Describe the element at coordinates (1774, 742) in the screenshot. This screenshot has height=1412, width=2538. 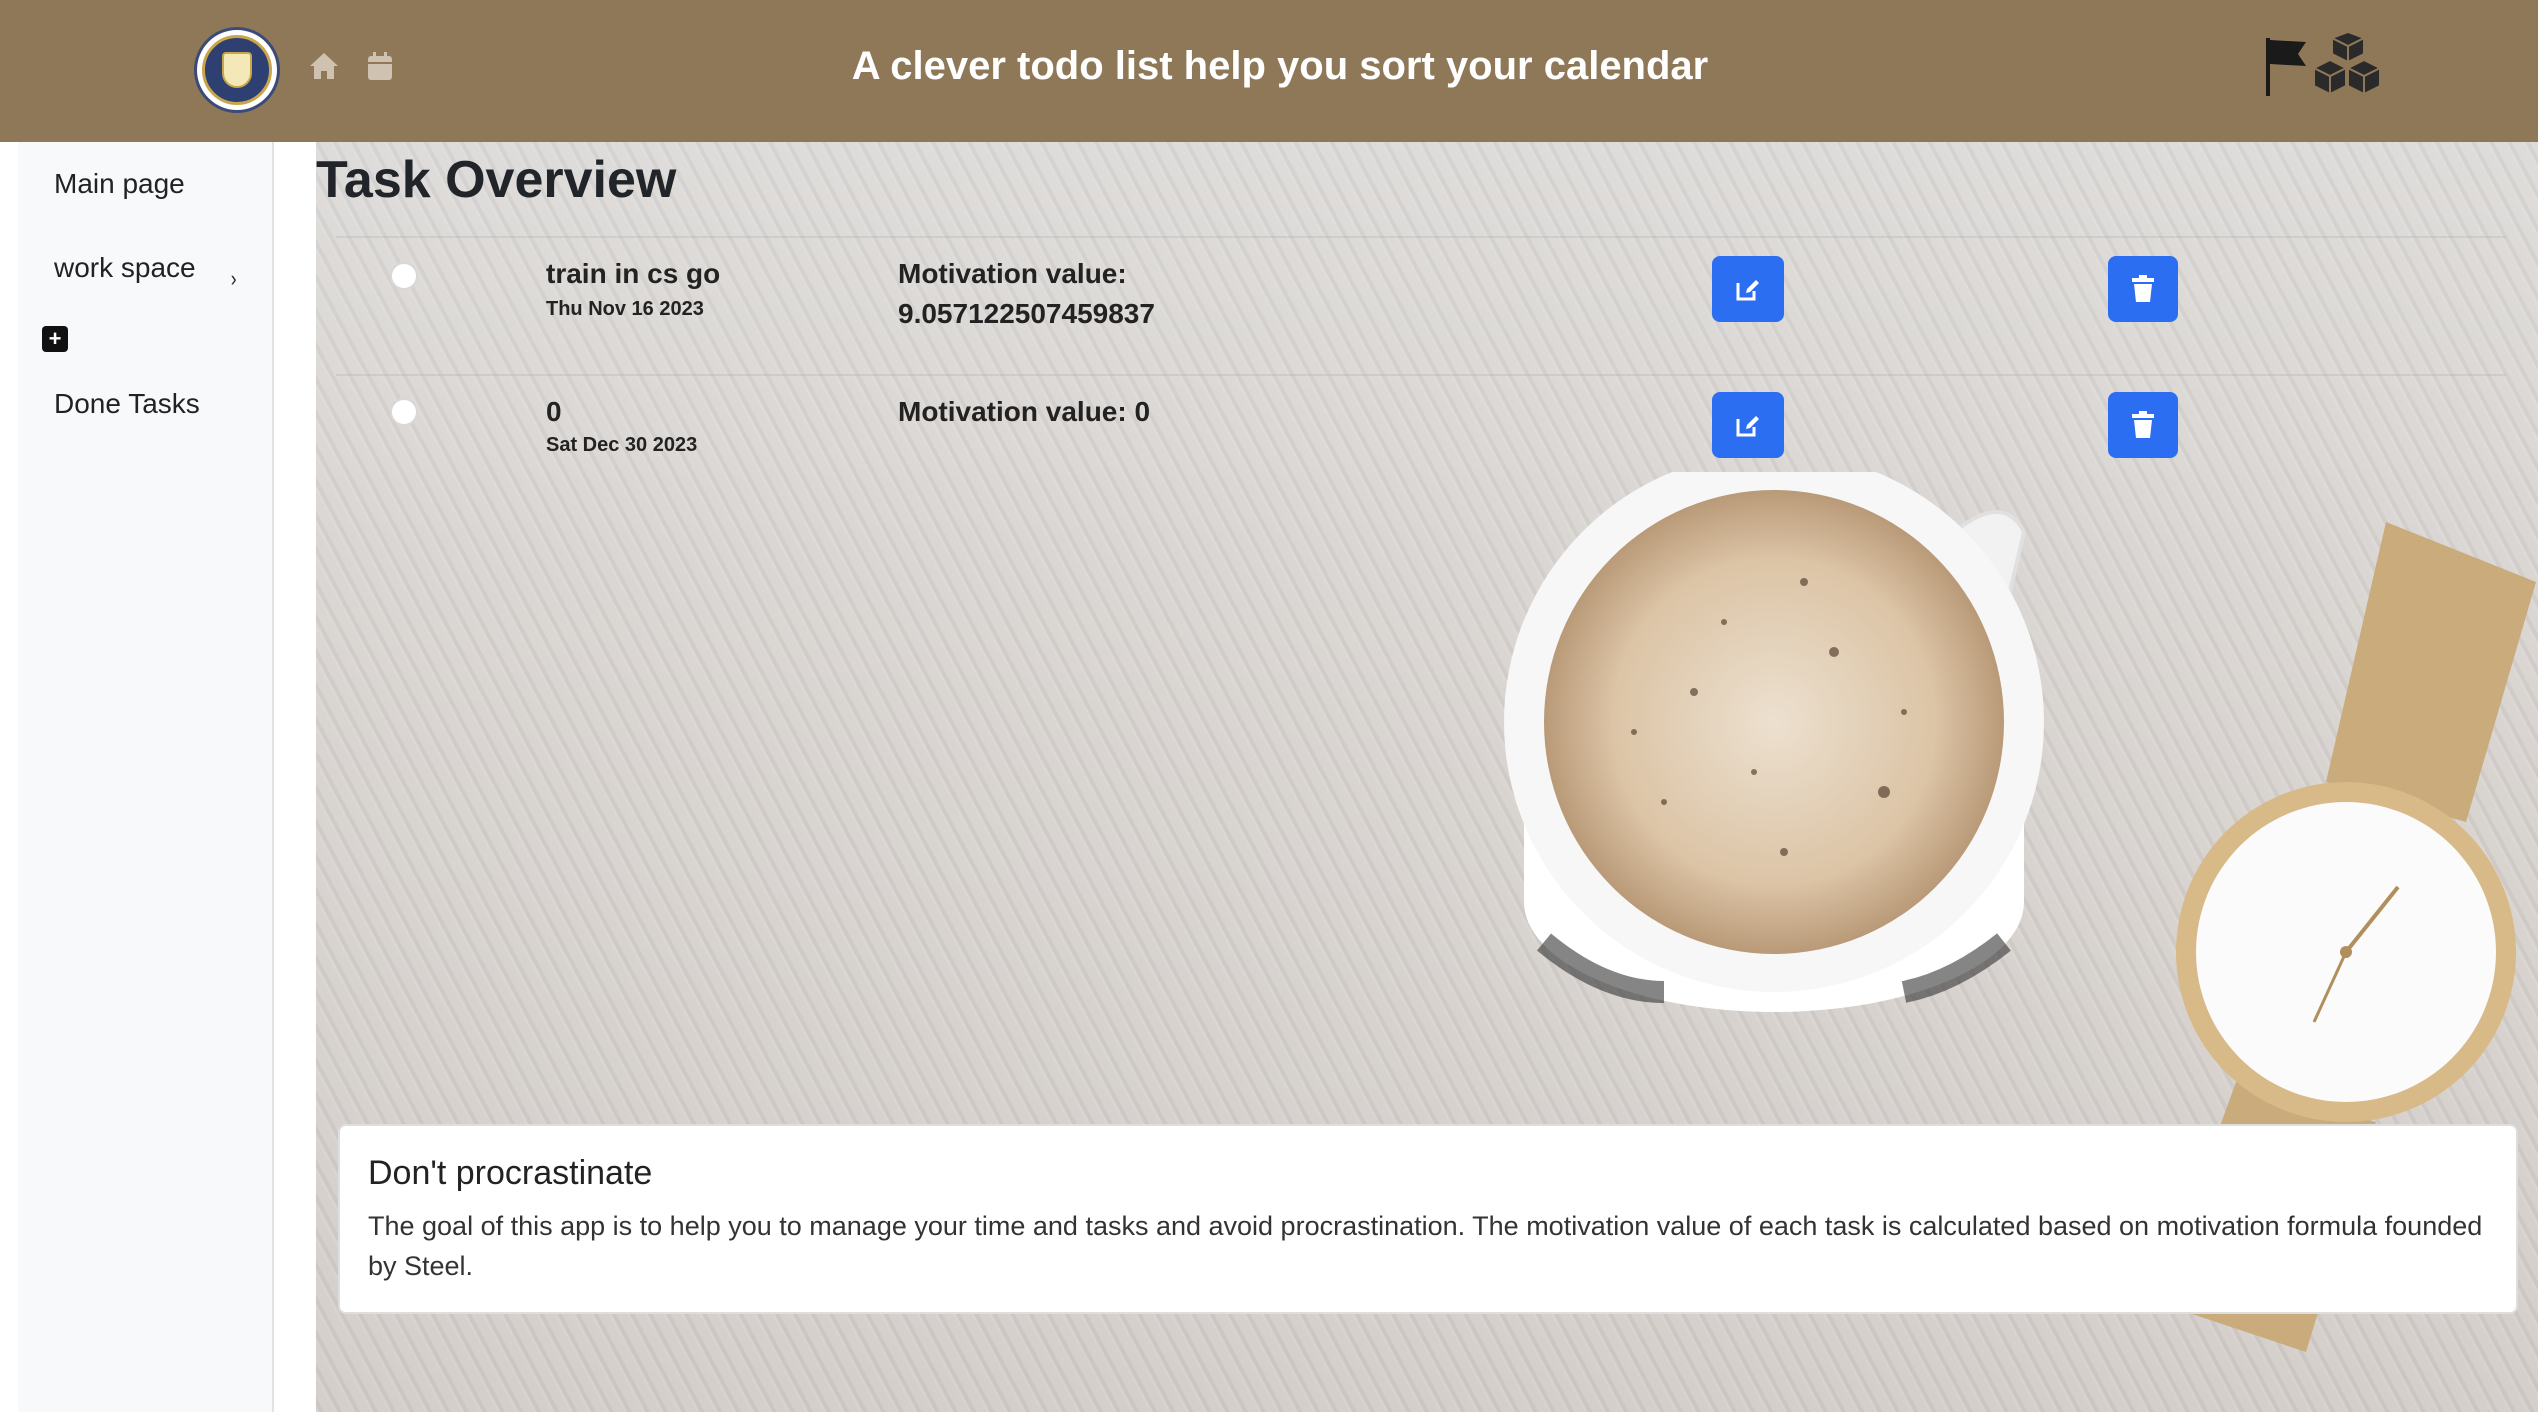
I see `coffee-mug-image` at that location.